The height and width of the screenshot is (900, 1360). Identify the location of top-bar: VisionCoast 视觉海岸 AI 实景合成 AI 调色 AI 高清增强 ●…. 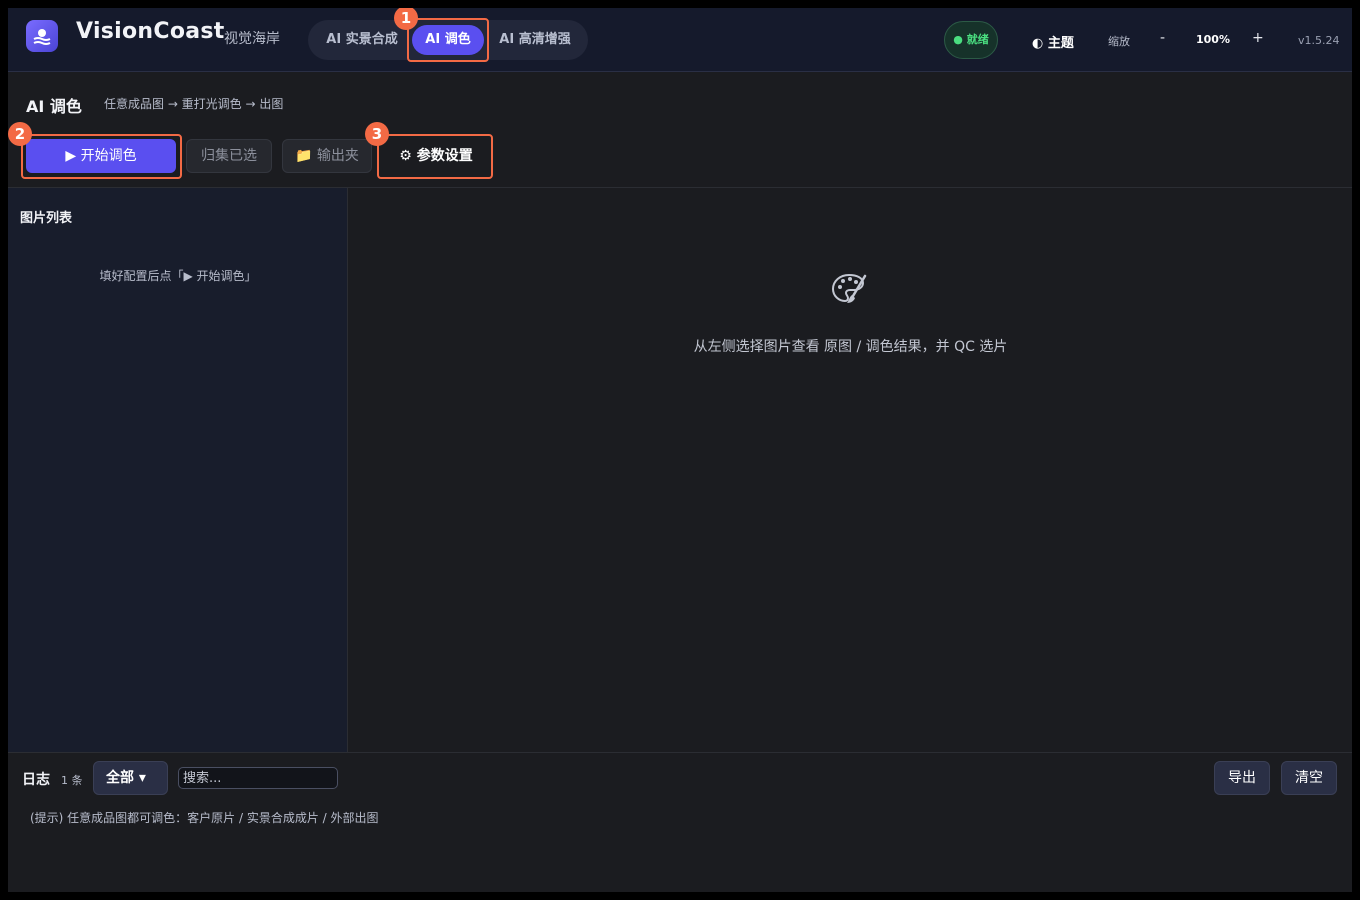
(680, 40).